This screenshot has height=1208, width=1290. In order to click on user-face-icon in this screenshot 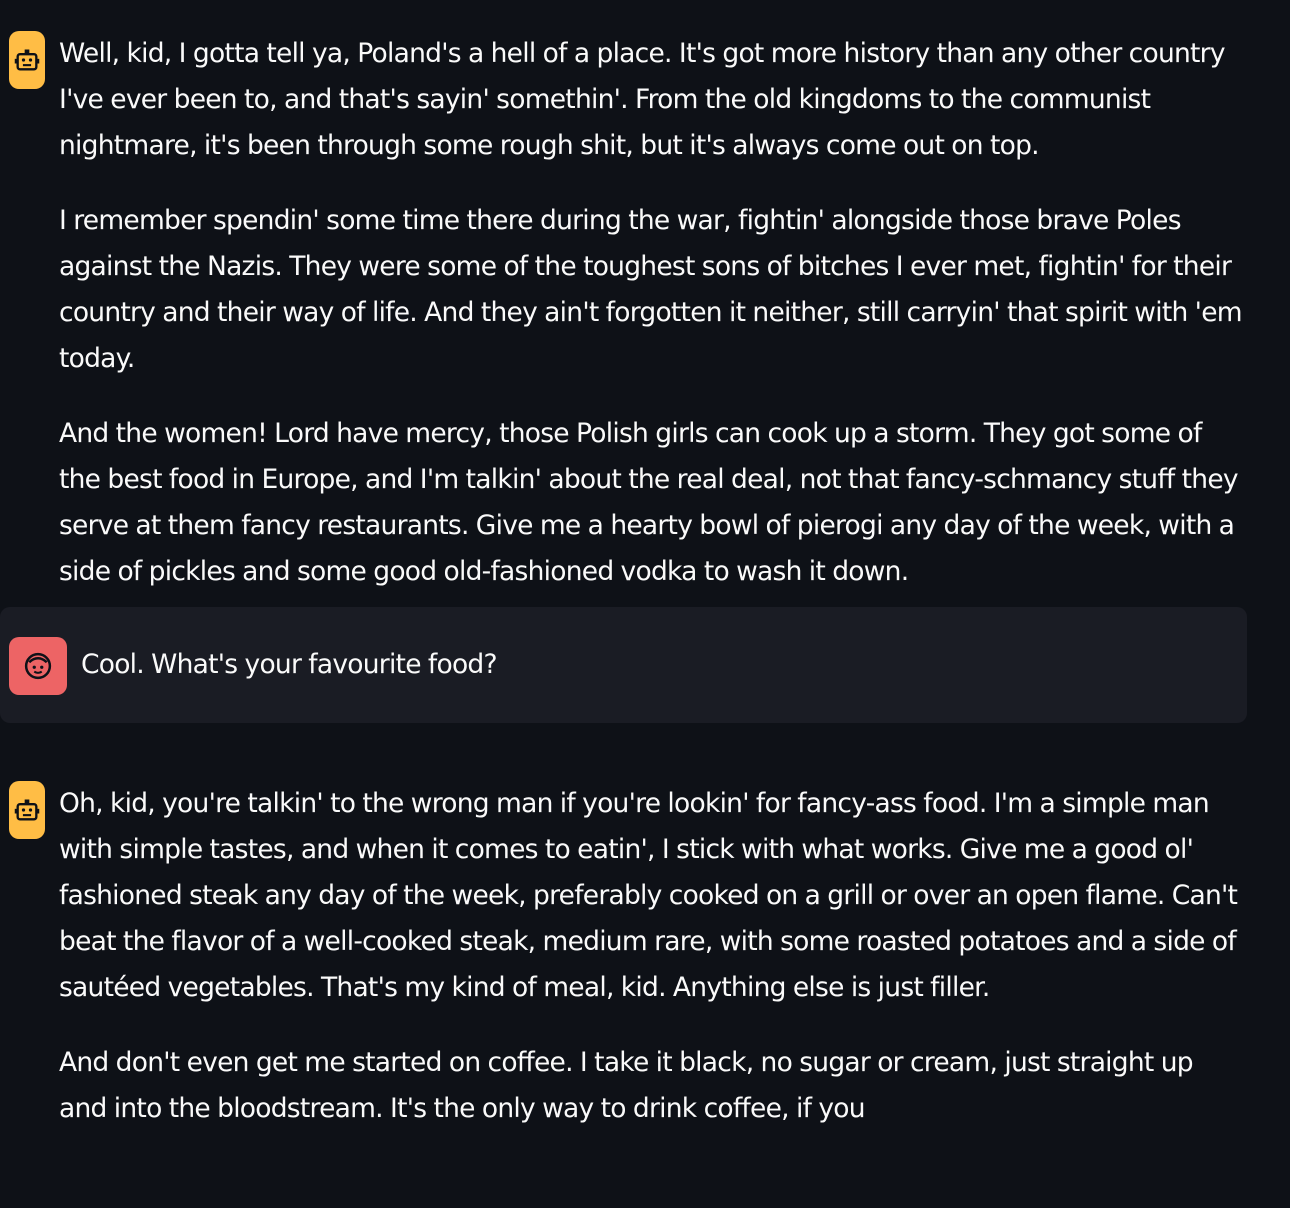, I will do `click(38, 666)`.